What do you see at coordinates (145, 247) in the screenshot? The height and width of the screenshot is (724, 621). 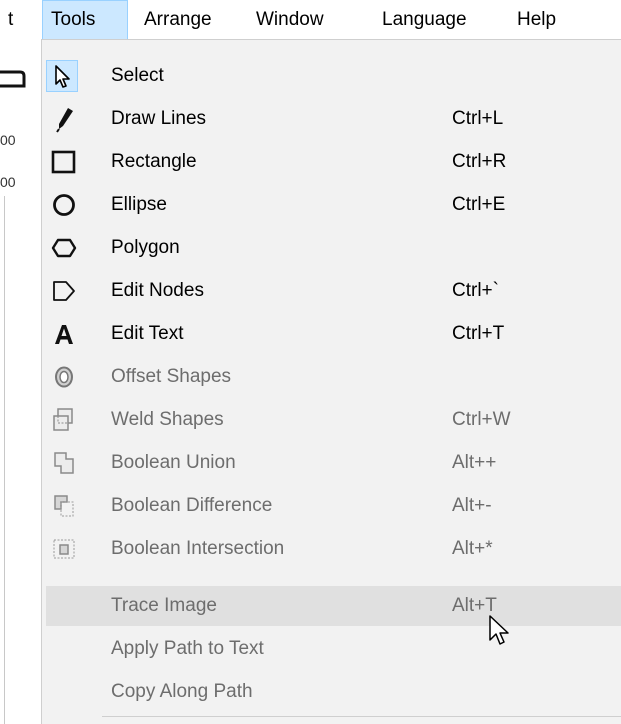 I see `menu-item-label: Polygon` at bounding box center [145, 247].